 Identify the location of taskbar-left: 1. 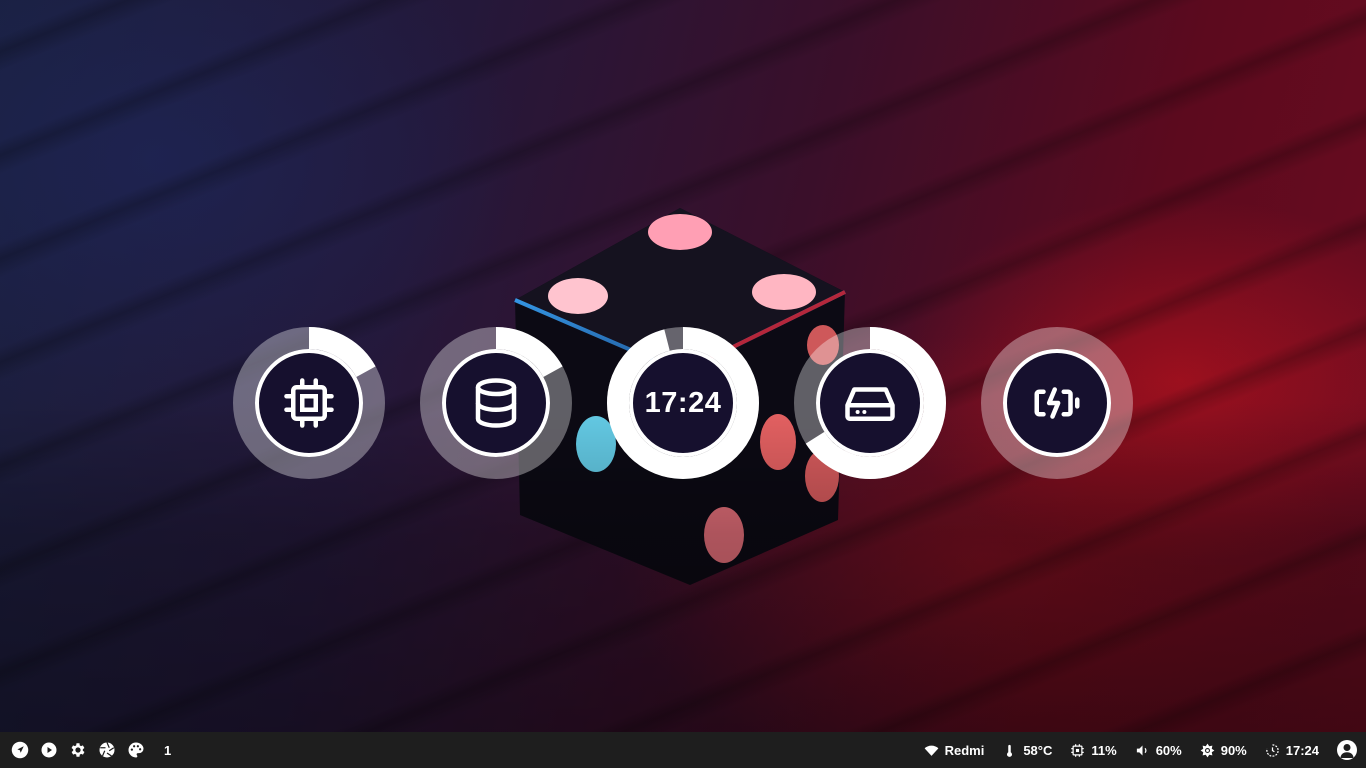
(85, 750).